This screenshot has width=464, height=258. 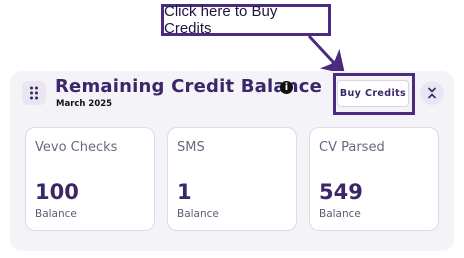 I want to click on buy-credits-button: Buy Credits, so click(x=373, y=93).